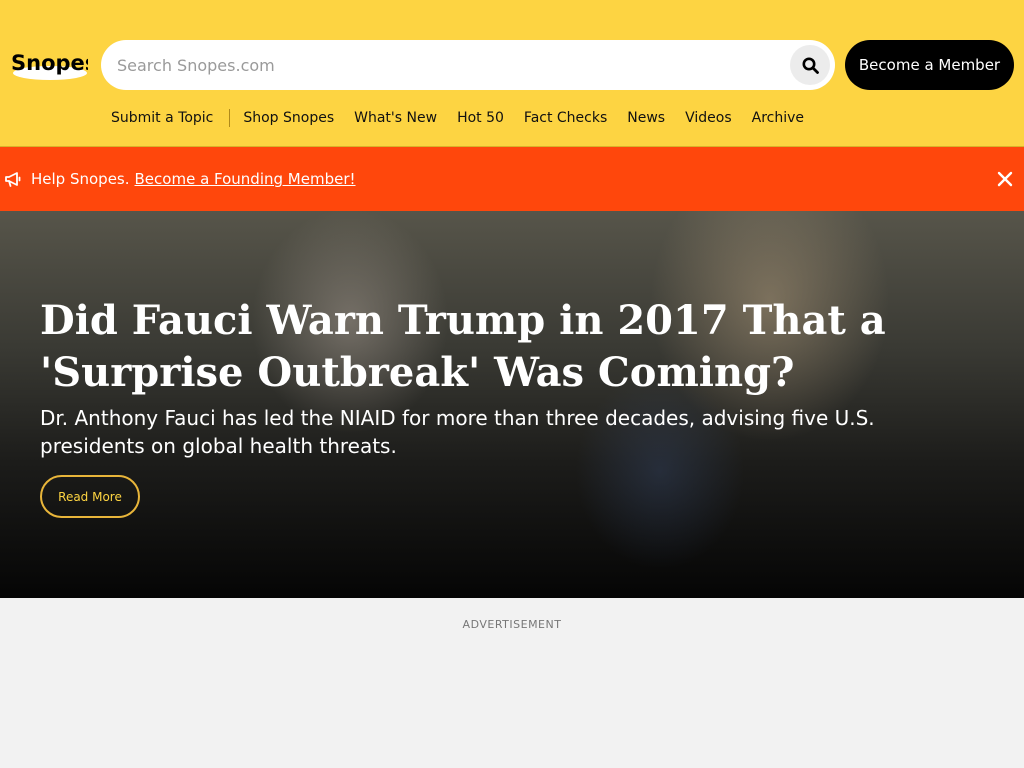 The image size is (1024, 768). Describe the element at coordinates (929, 65) in the screenshot. I see `become-member-button: Become a Member` at that location.